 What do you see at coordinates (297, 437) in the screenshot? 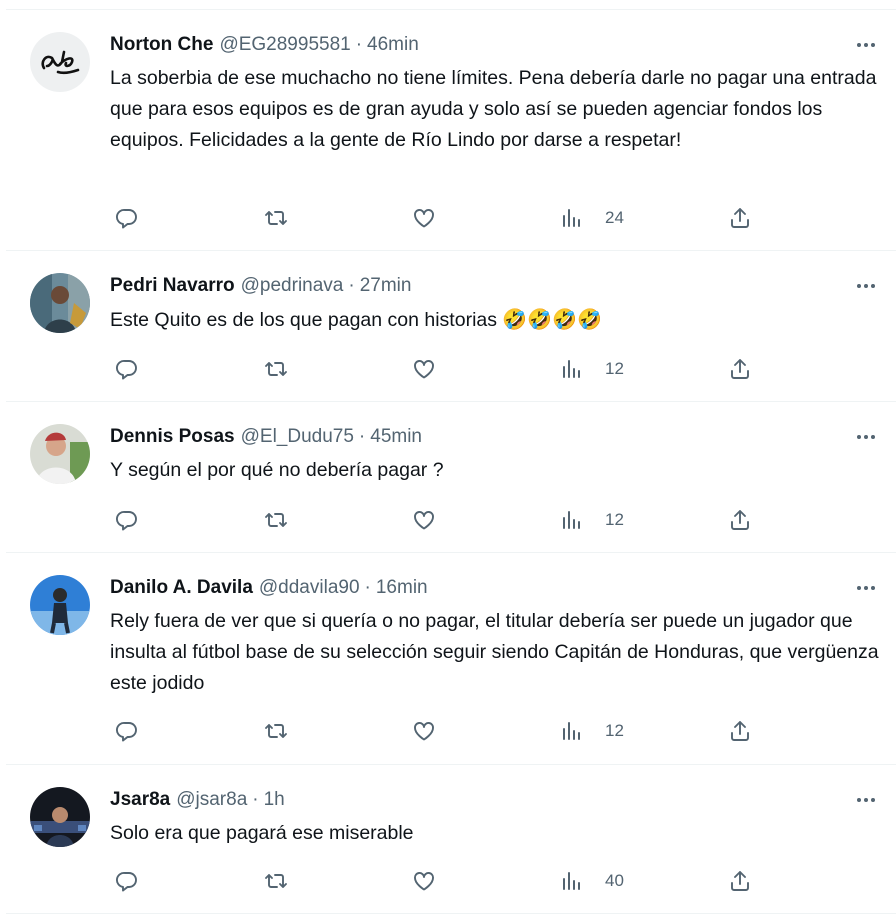
I see `author-handle: @El_Dudu75` at bounding box center [297, 437].